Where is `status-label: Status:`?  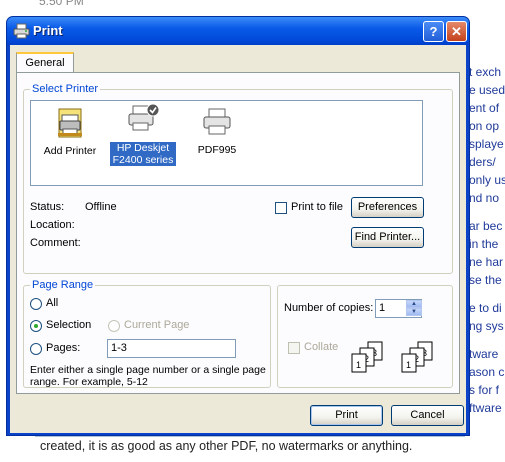
status-label: Status: is located at coordinates (47, 207).